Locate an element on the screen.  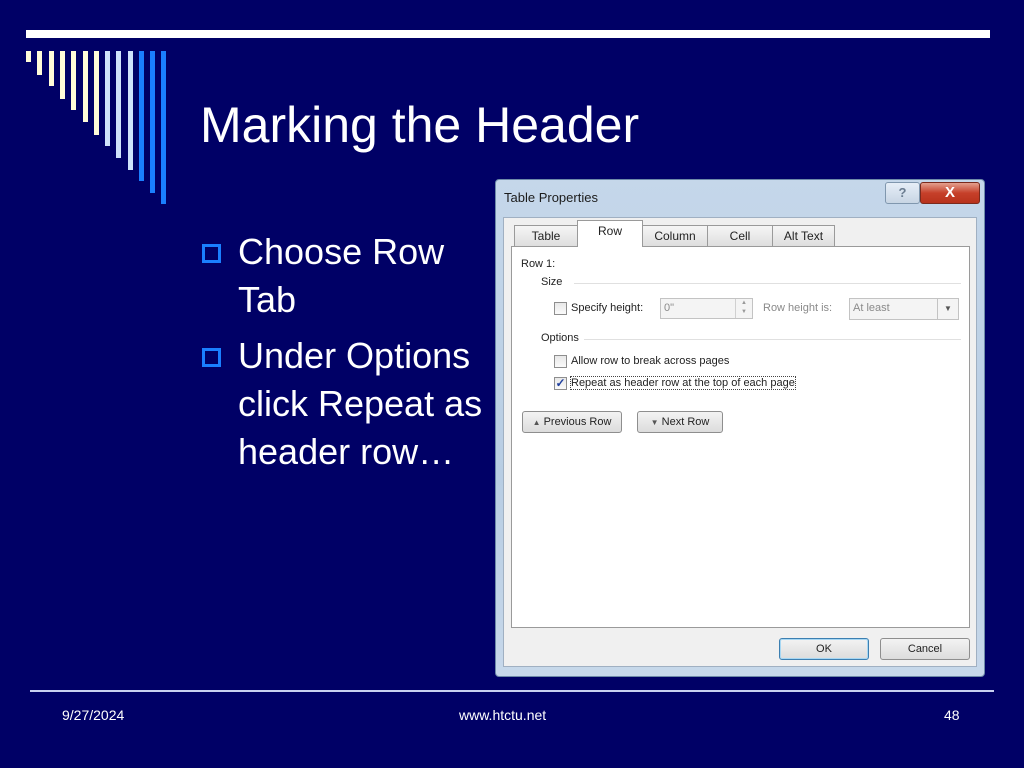
triangle-up-icon: ▲ is located at coordinates (536, 422).